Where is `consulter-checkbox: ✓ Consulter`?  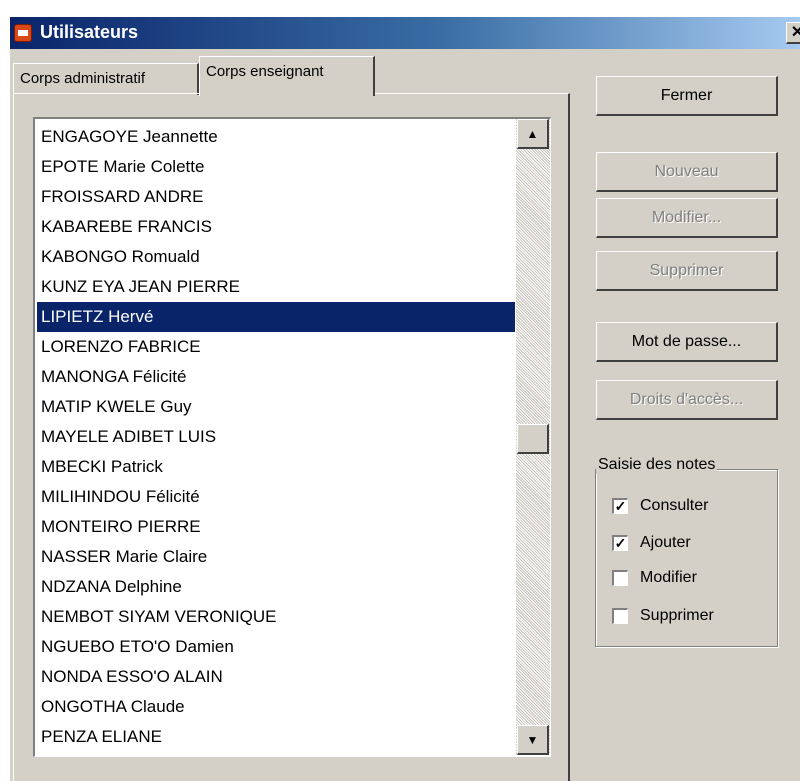
consulter-checkbox: ✓ Consulter is located at coordinates (660, 506).